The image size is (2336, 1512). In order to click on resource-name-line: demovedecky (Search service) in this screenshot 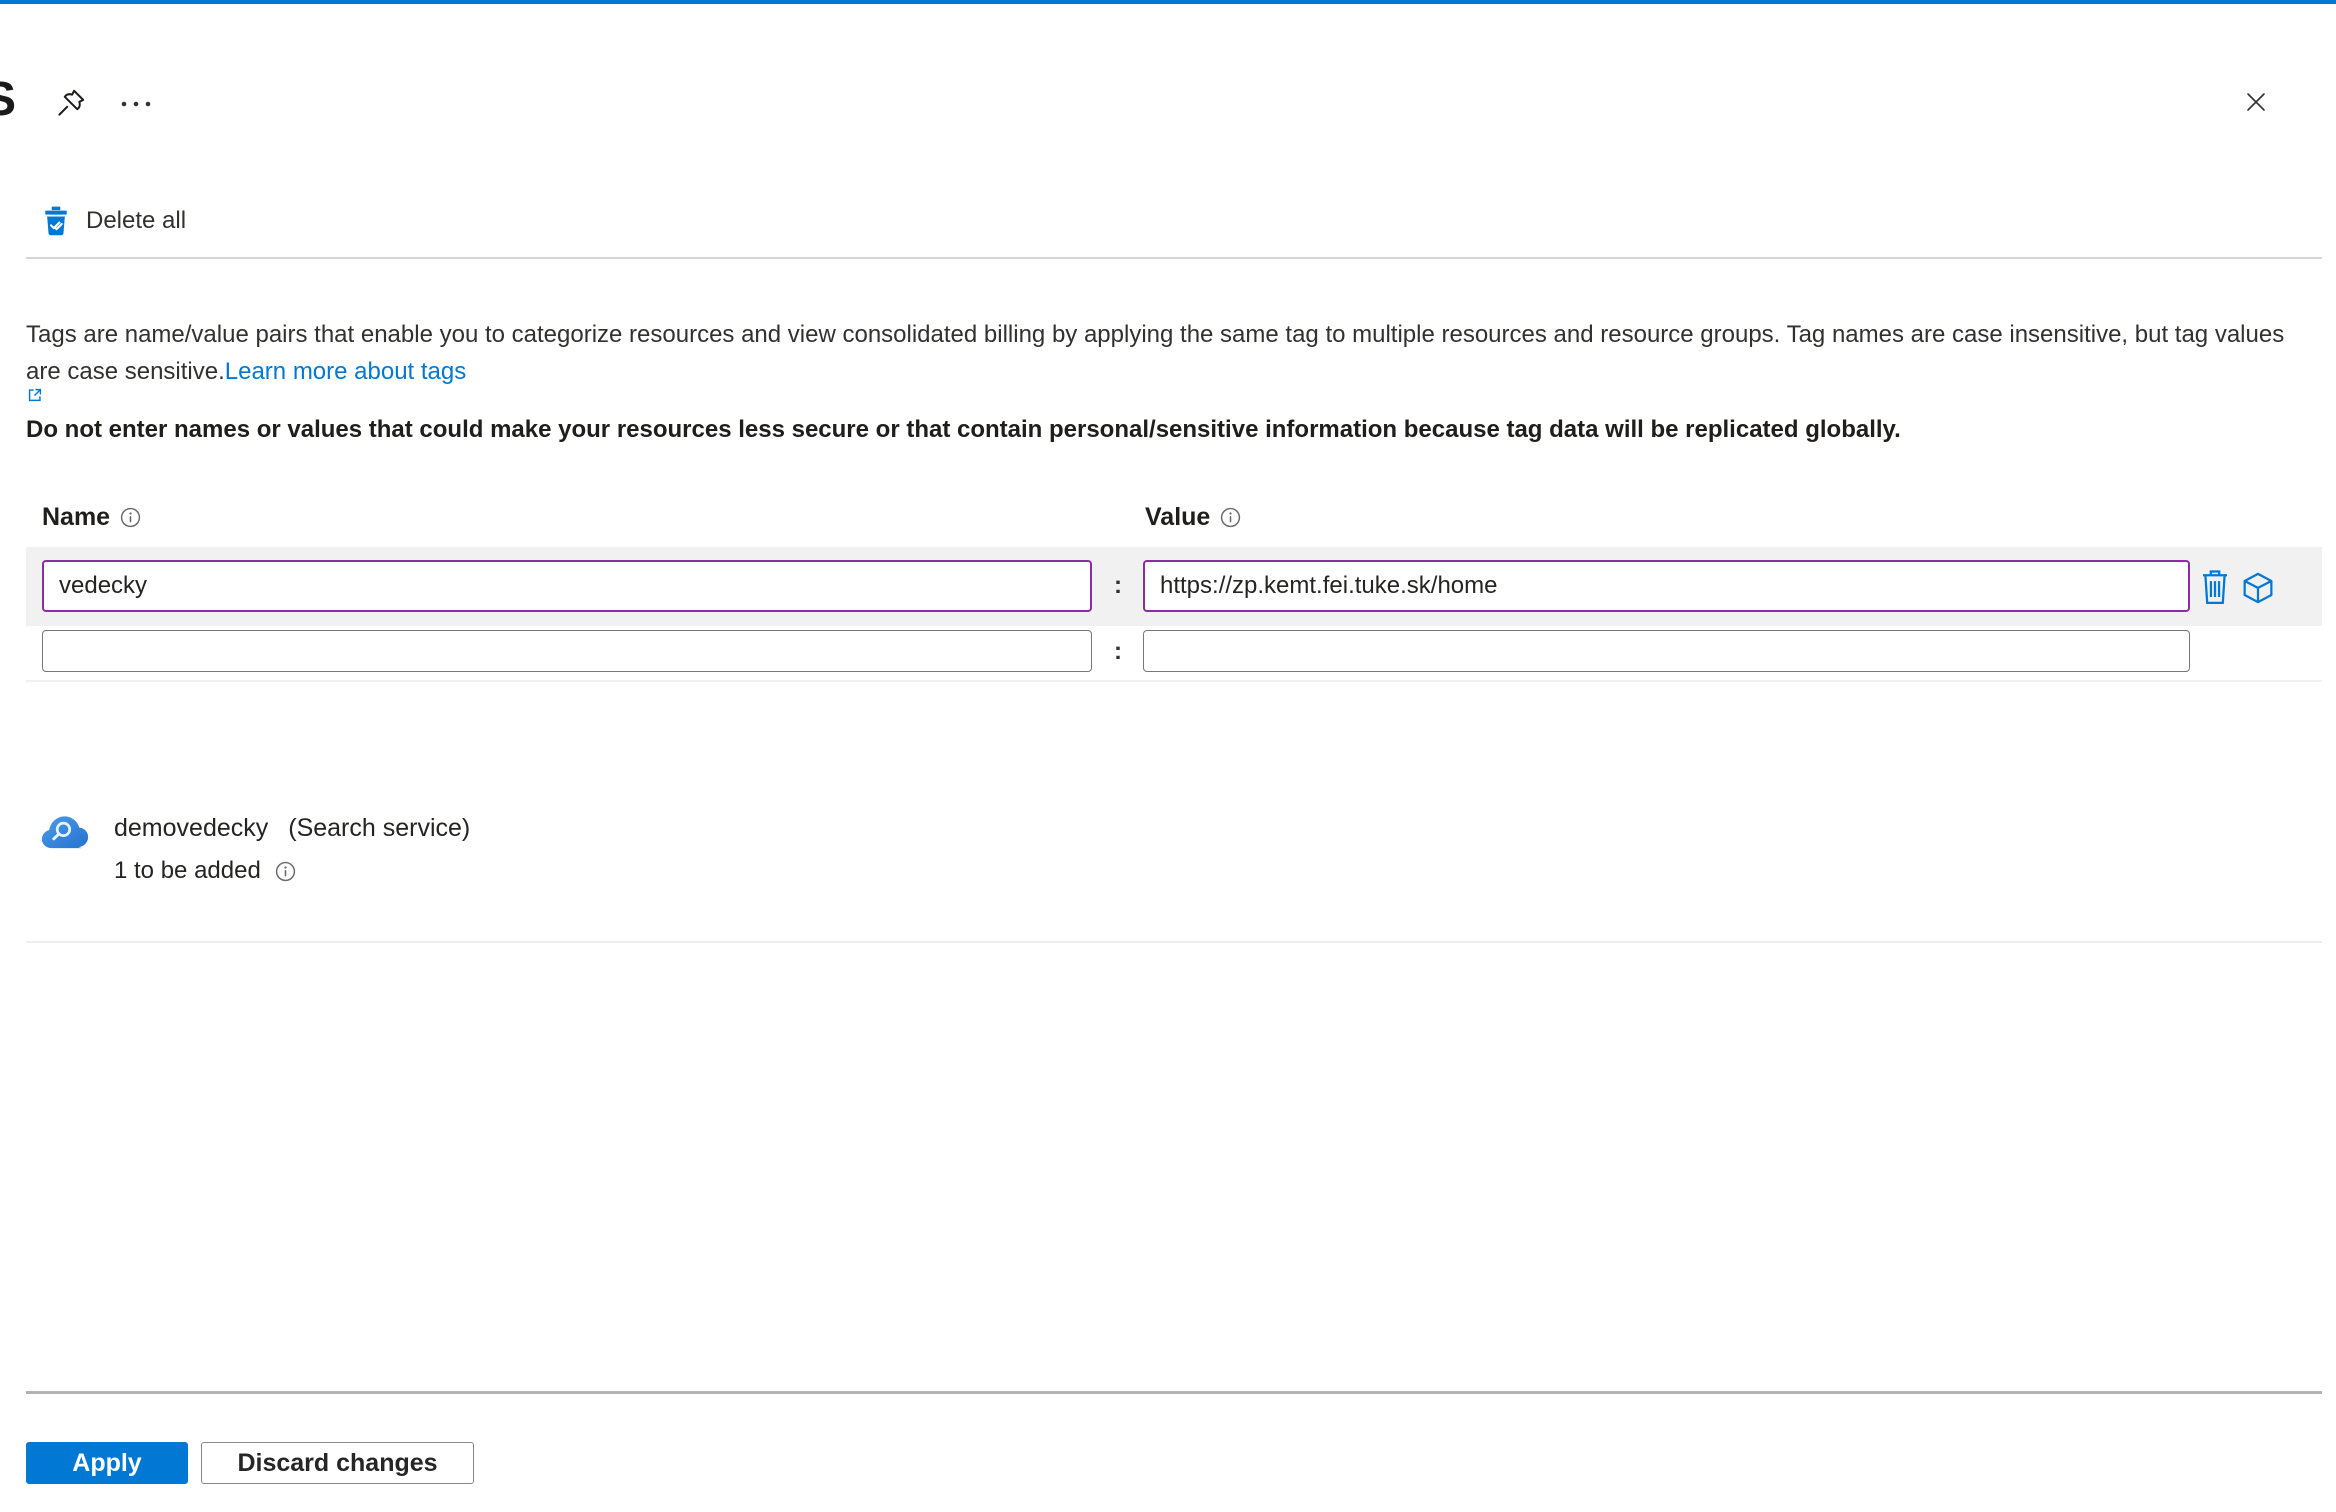, I will do `click(292, 828)`.